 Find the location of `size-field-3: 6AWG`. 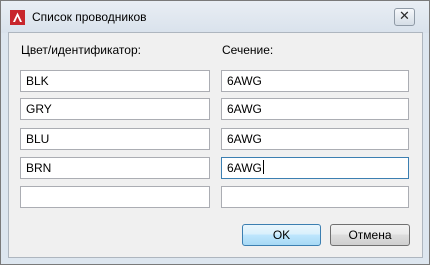

size-field-3: 6AWG is located at coordinates (315, 139).